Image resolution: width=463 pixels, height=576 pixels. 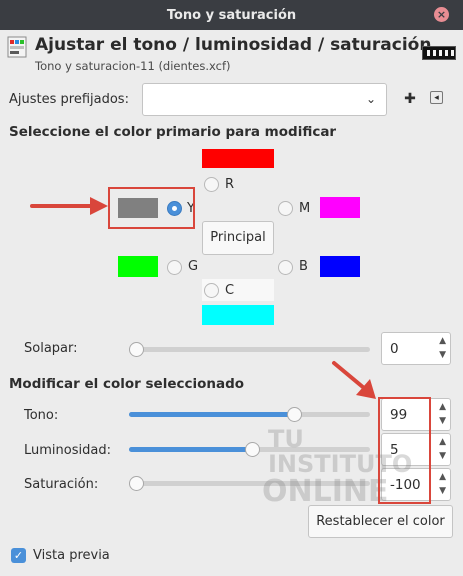 What do you see at coordinates (416, 348) in the screenshot?
I see `overlap-spinbox: 0 ▲ ▼` at bounding box center [416, 348].